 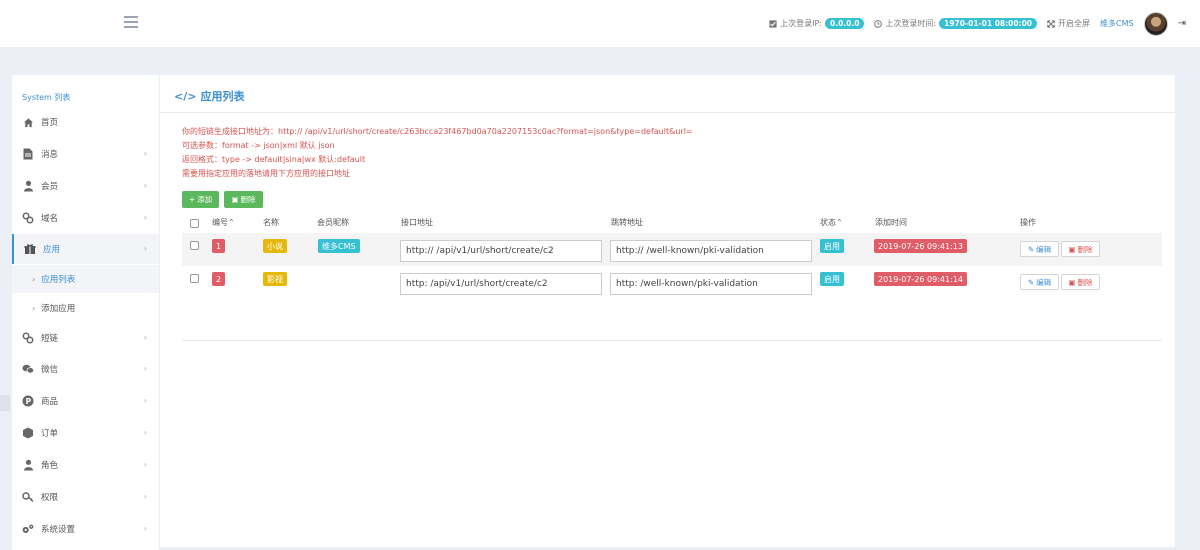 What do you see at coordinates (801, 23) in the screenshot?
I see `last-ip-label: 上次登录IP:` at bounding box center [801, 23].